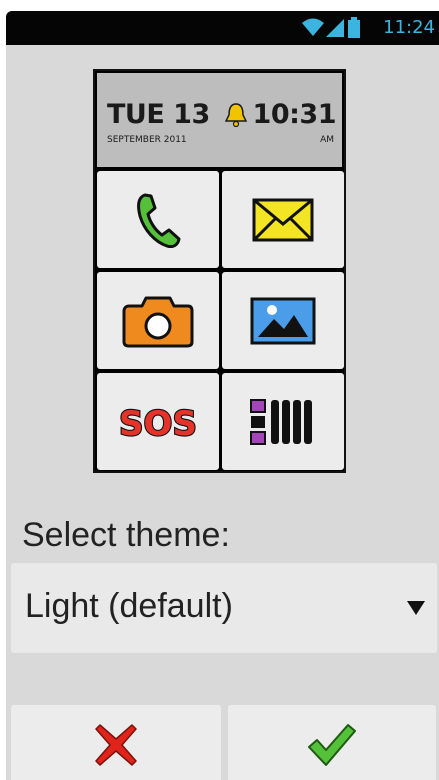  I want to click on tile-messages, so click(283, 219).